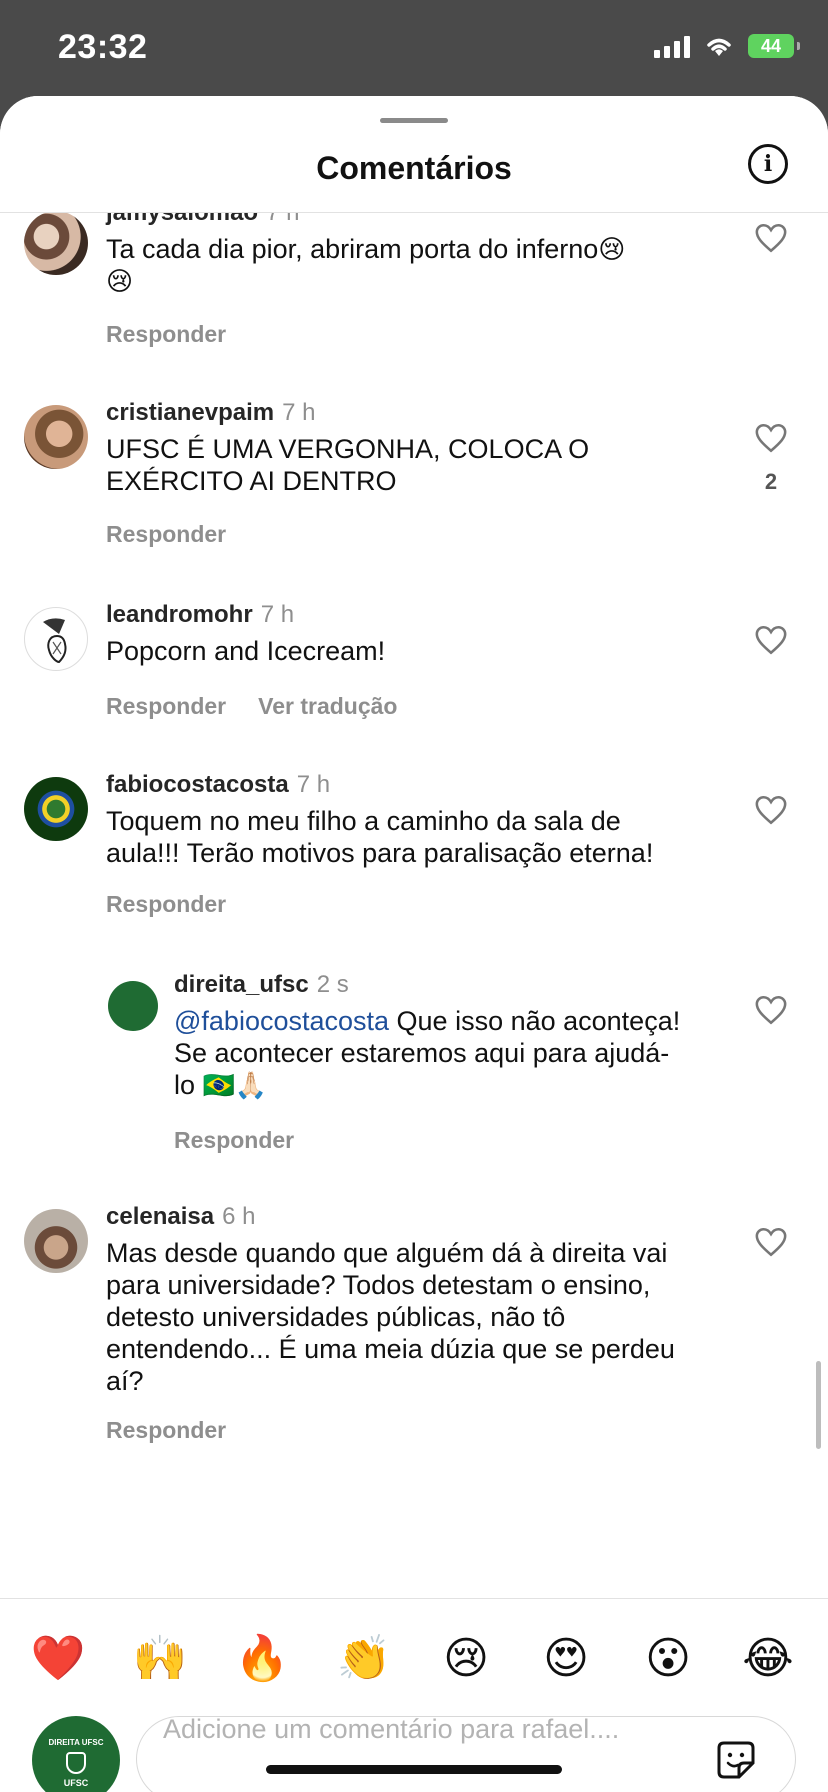  I want to click on quick-reactions-bar: ❤️ 🙌 🔥 👏 😢 😍 😮 😂, so click(414, 1658).